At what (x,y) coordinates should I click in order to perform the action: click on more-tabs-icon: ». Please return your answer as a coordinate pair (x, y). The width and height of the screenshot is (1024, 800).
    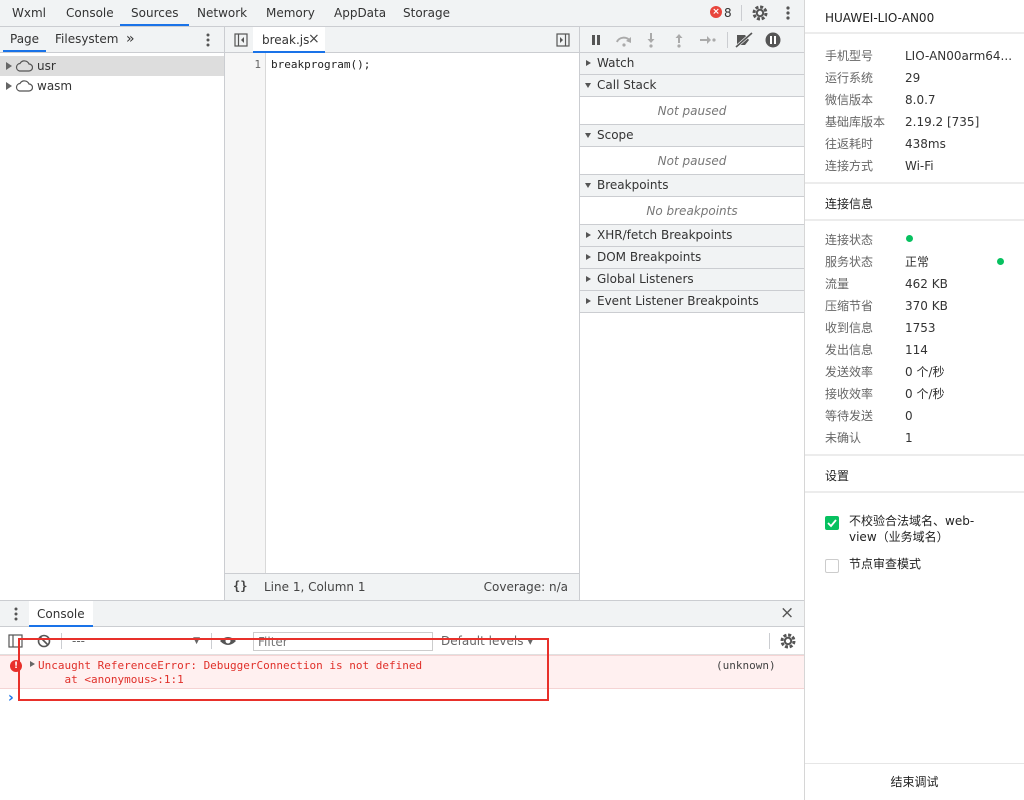
    Looking at the image, I should click on (130, 39).